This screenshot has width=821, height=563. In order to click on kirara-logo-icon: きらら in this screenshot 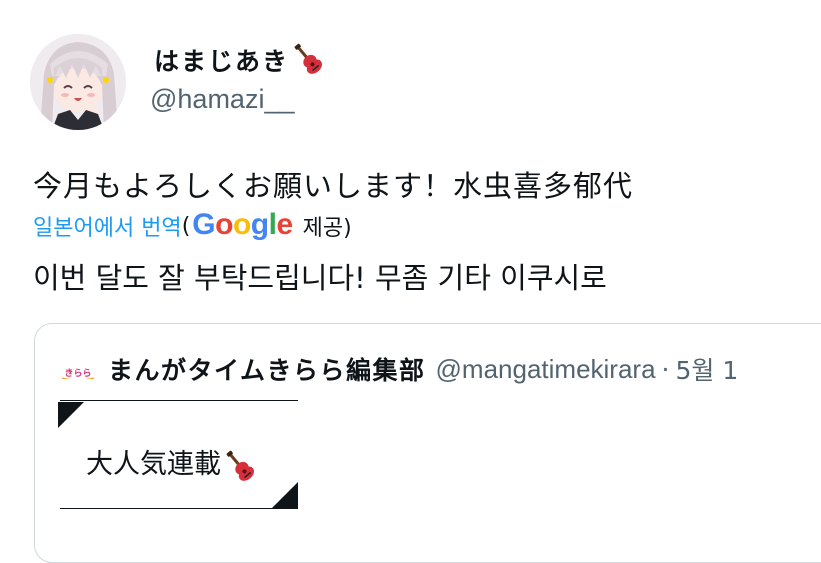, I will do `click(78, 370)`.